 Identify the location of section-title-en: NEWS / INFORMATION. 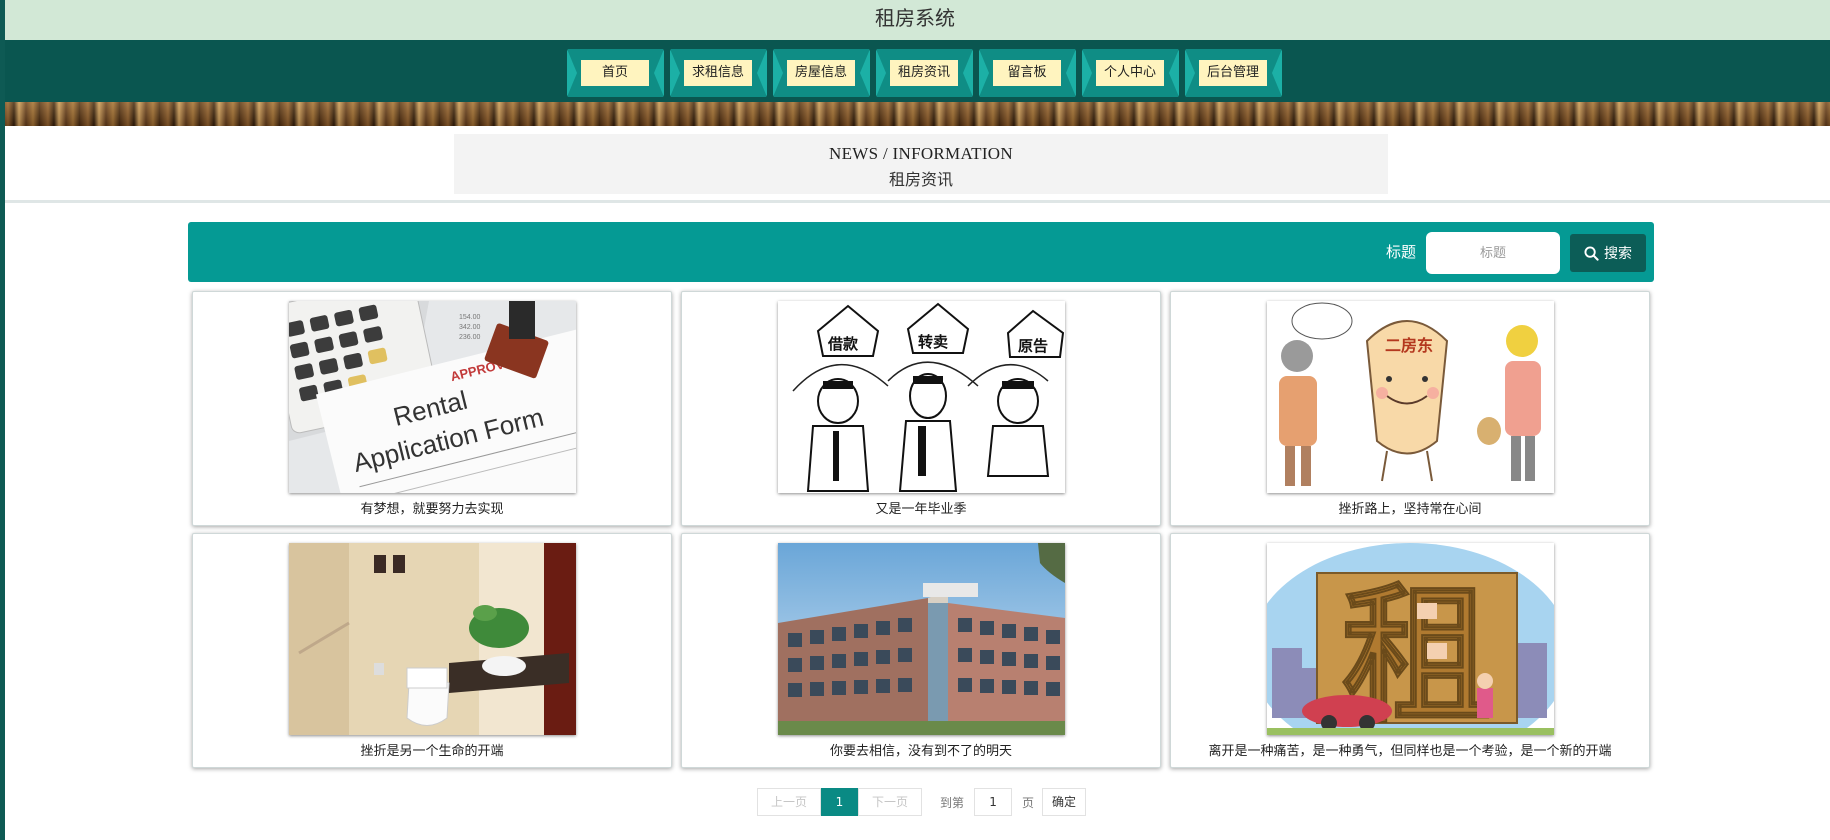
(921, 153).